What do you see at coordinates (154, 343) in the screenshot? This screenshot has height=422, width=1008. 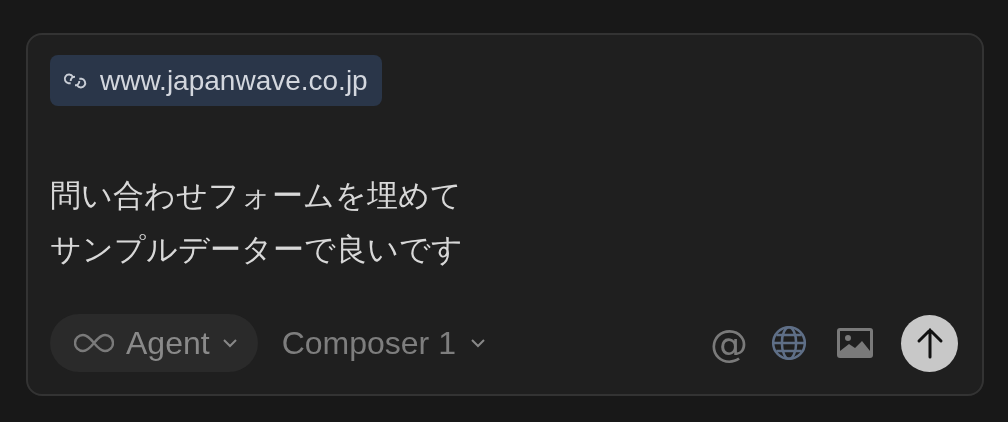 I see `mode-selector: Agent` at bounding box center [154, 343].